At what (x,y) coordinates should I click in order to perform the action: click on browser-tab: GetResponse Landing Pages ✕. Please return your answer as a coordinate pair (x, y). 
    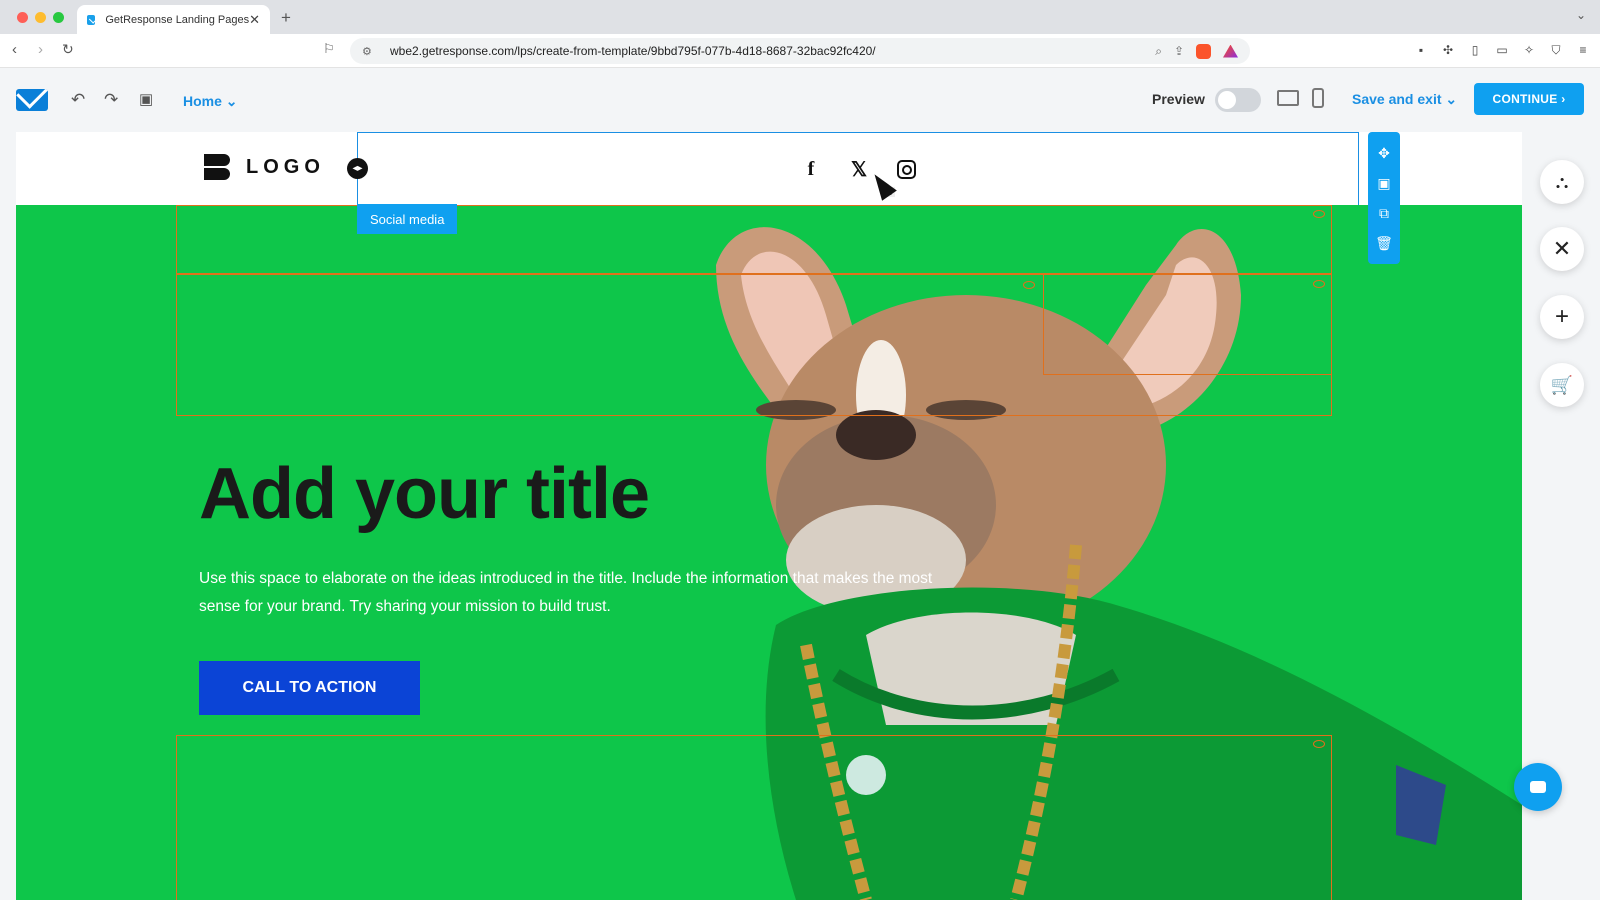
    Looking at the image, I should click on (173, 19).